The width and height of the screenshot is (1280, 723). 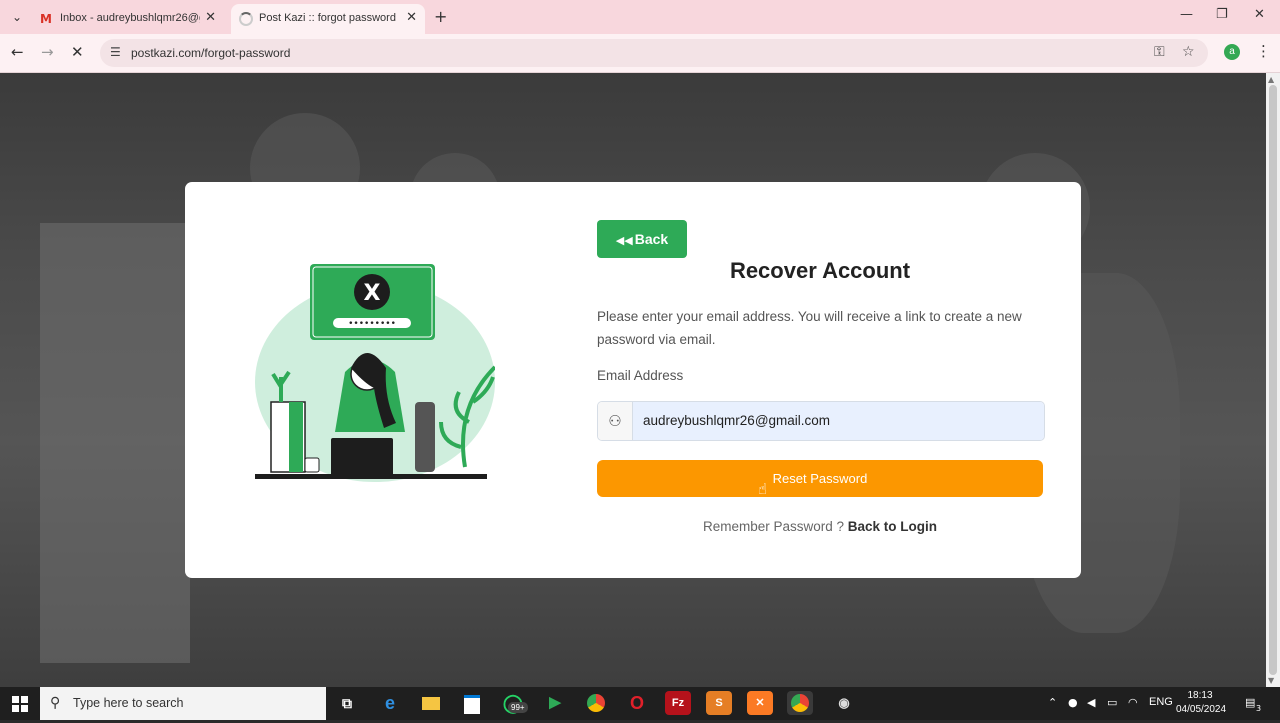 I want to click on new-tab-button: +, so click(x=440, y=16).